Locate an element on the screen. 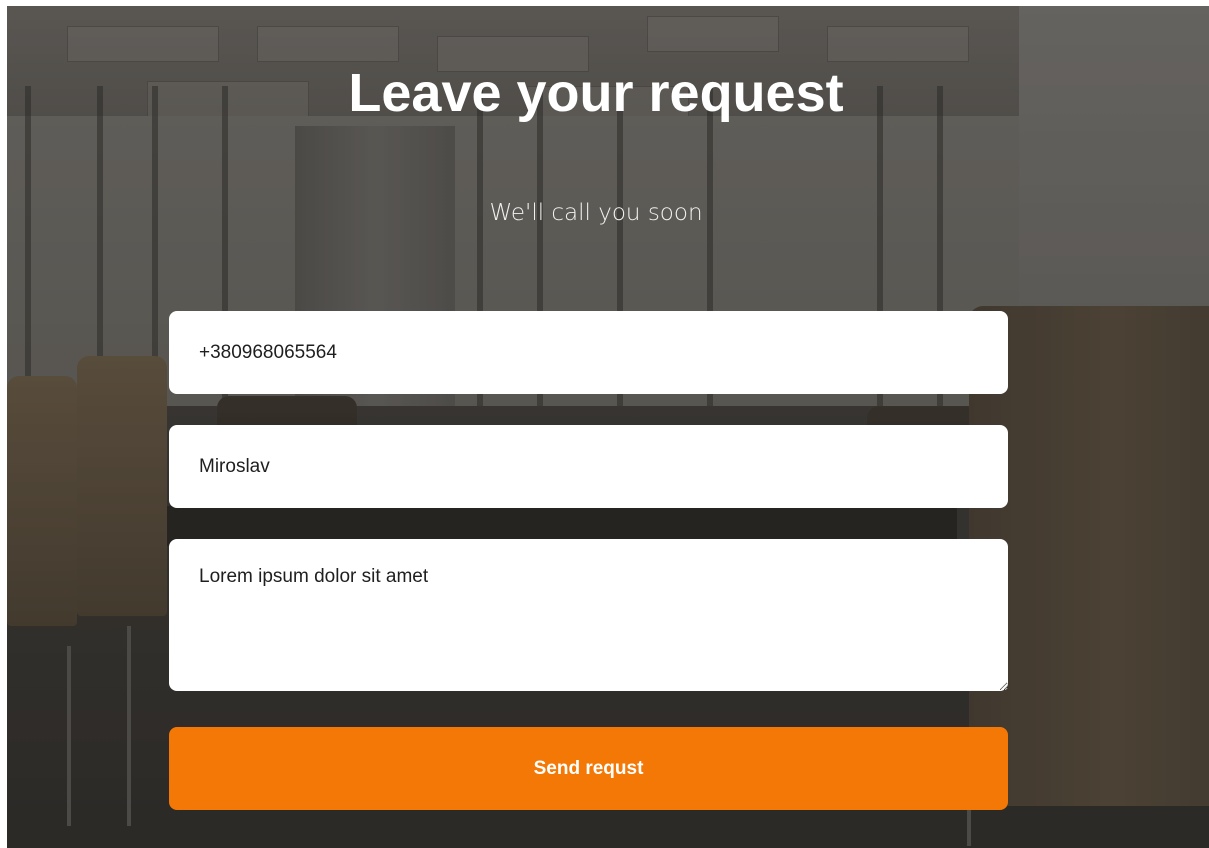 The height and width of the screenshot is (848, 1209). form-title: Leave your request is located at coordinates (596, 93).